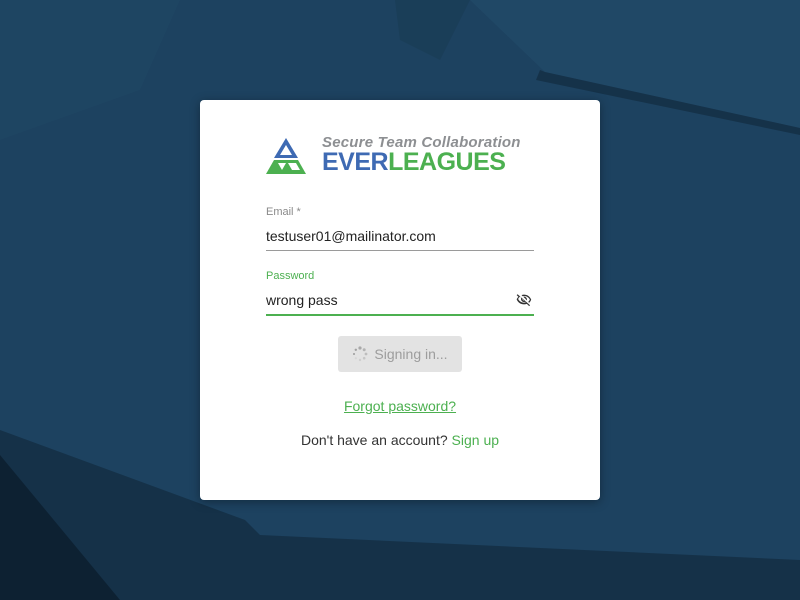 This screenshot has width=800, height=600. I want to click on logo-wordmark: EVERLEAGUES, so click(414, 162).